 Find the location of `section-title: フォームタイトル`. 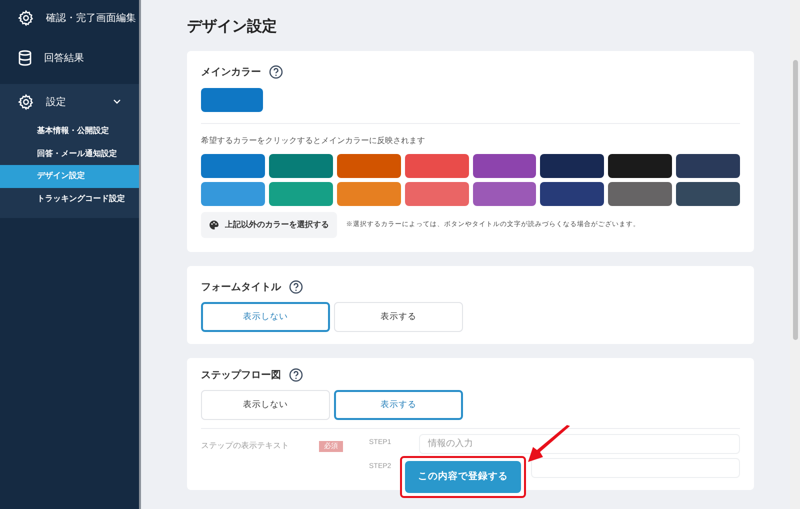

section-title: フォームタイトル is located at coordinates (241, 287).